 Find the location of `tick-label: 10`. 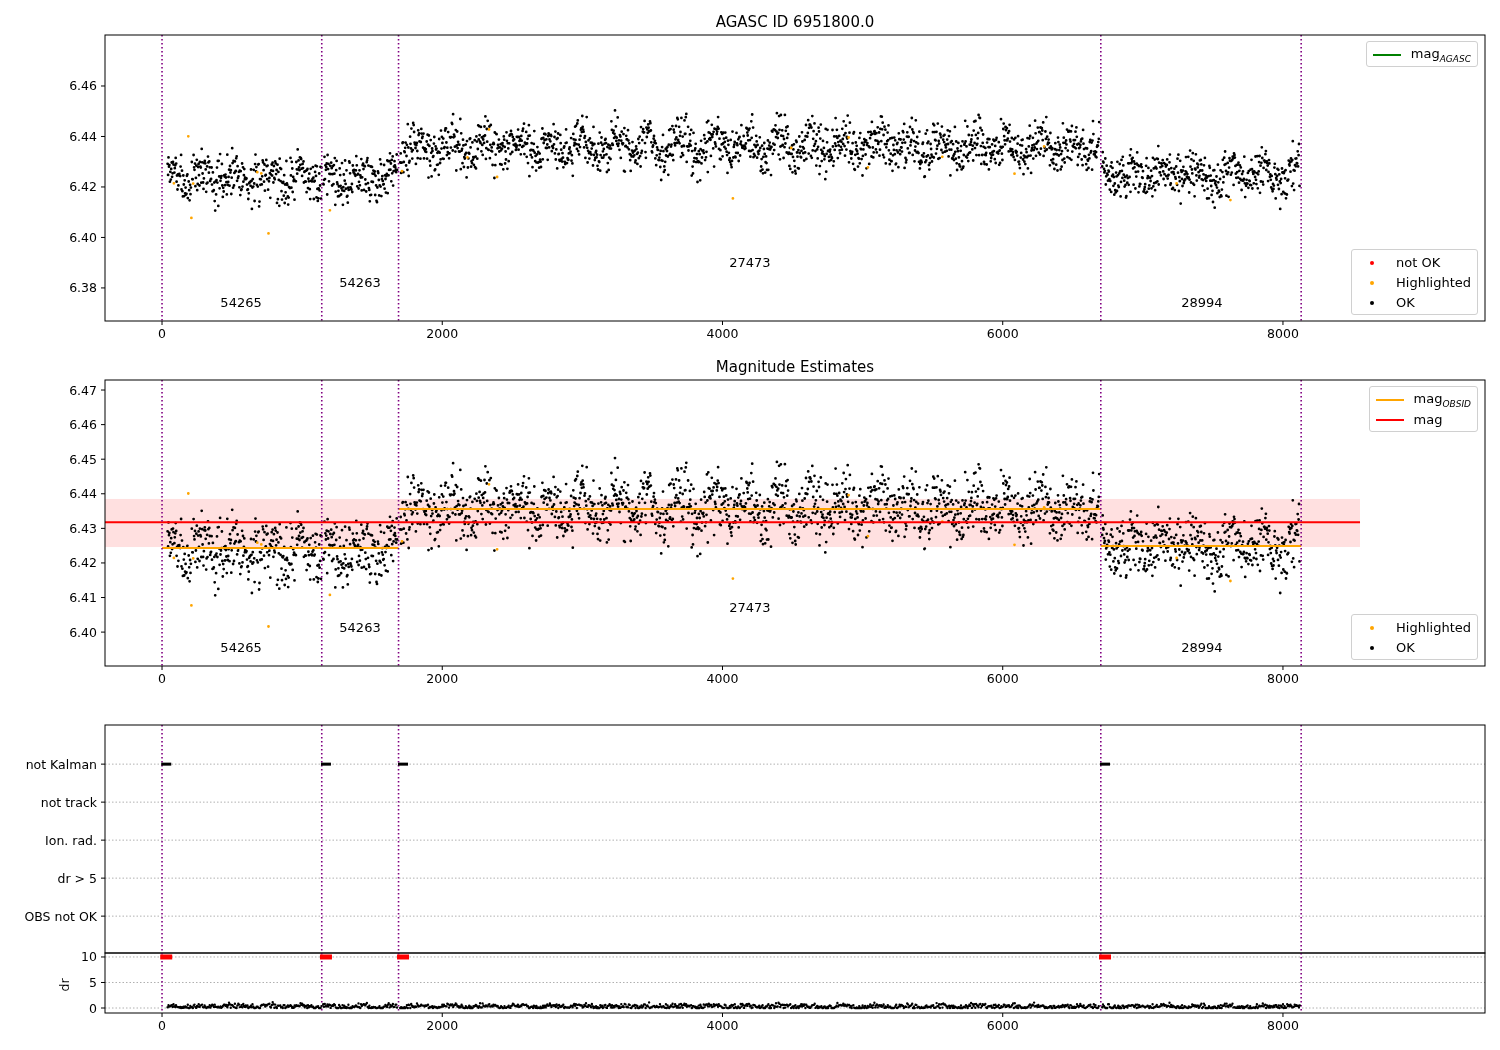

tick-label: 10 is located at coordinates (89, 957).